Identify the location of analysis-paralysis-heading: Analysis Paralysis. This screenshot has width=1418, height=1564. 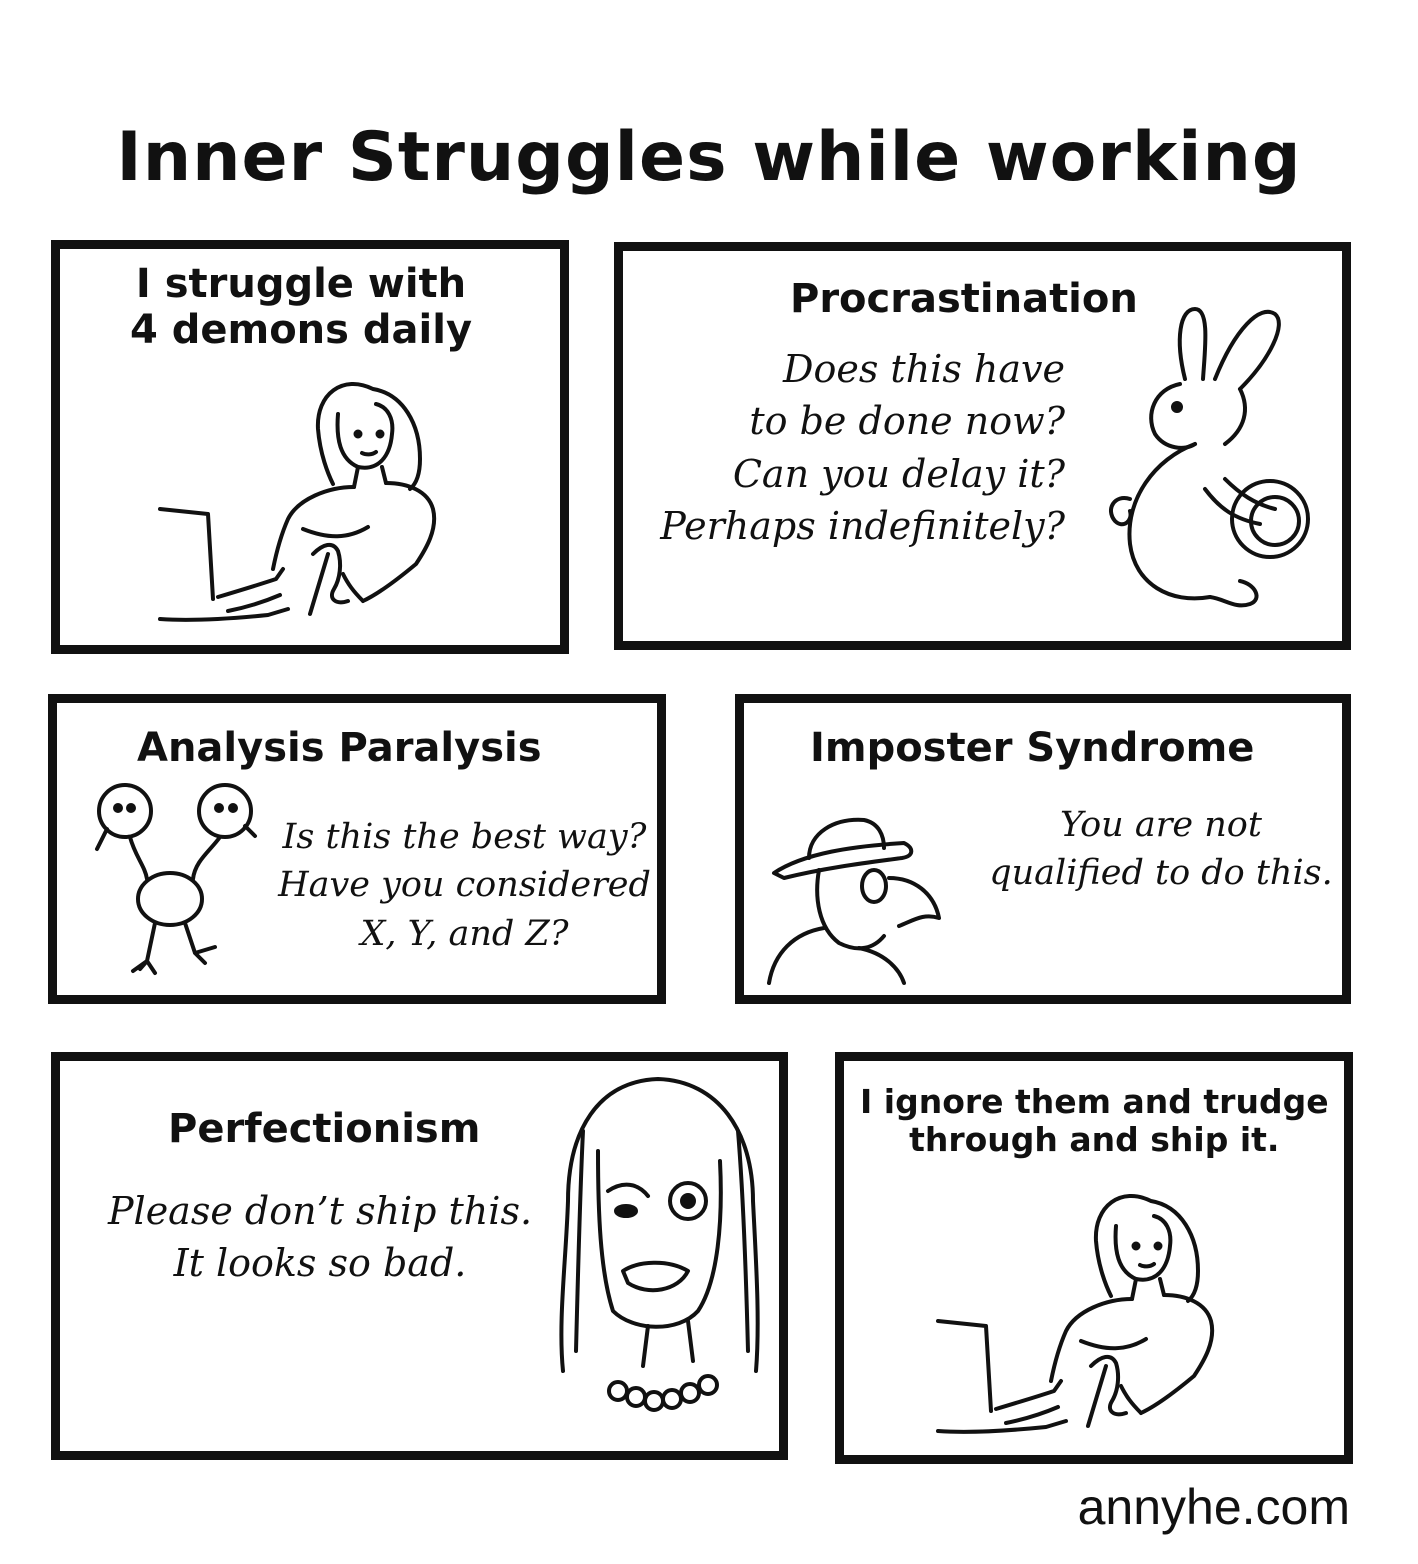
(339, 748).